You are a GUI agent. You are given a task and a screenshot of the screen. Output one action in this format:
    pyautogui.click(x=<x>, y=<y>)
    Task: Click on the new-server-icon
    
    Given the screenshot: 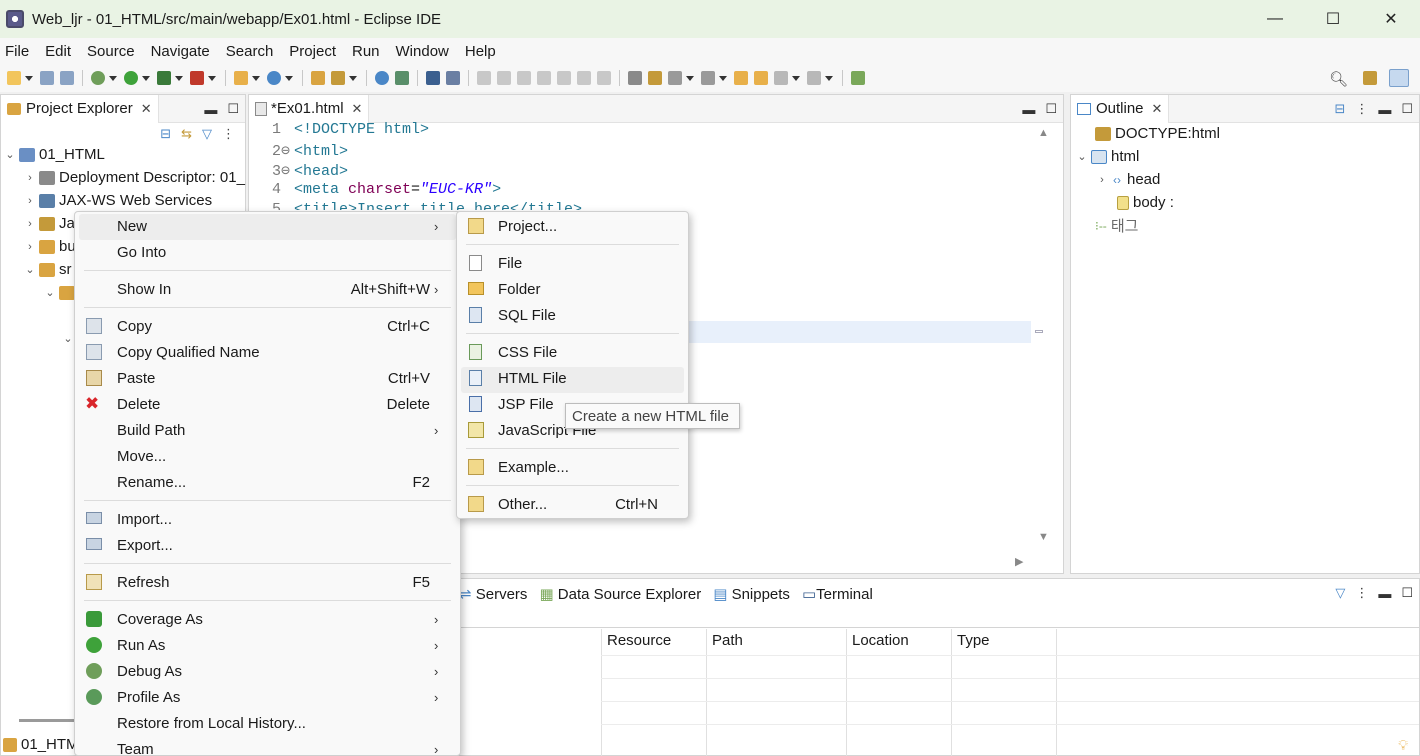 What is the action you would take?
    pyautogui.click(x=241, y=78)
    